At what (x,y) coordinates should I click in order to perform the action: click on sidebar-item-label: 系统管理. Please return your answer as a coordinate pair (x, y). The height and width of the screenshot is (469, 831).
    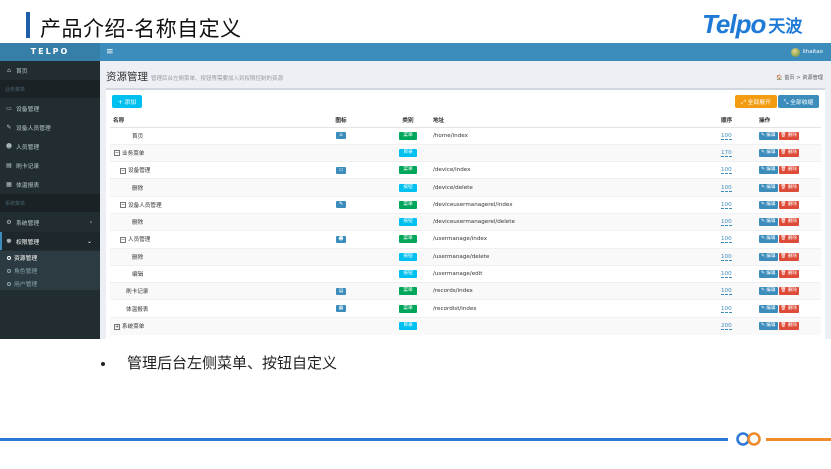
    Looking at the image, I should click on (28, 223).